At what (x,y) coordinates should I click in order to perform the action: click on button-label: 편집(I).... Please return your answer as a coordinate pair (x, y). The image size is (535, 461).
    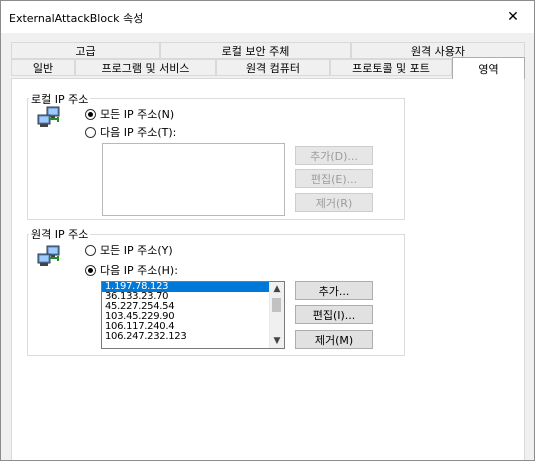
    Looking at the image, I should click on (334, 315).